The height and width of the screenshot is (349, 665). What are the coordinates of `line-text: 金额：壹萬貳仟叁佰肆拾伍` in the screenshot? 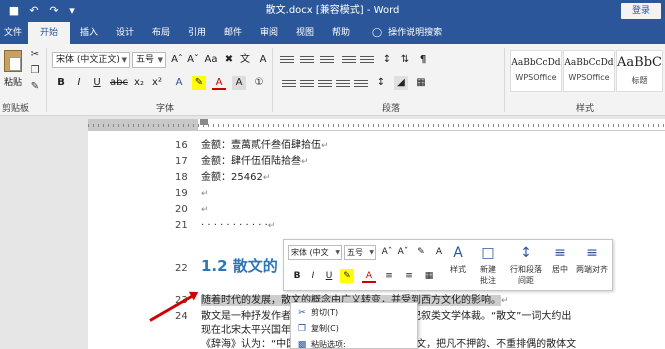 It's located at (261, 145).